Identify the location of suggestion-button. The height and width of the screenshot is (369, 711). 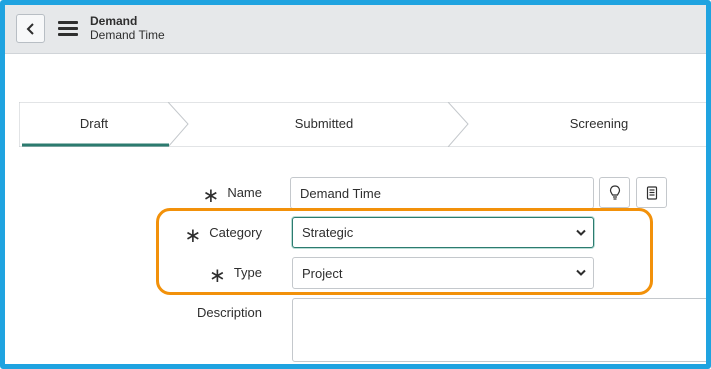
(614, 192).